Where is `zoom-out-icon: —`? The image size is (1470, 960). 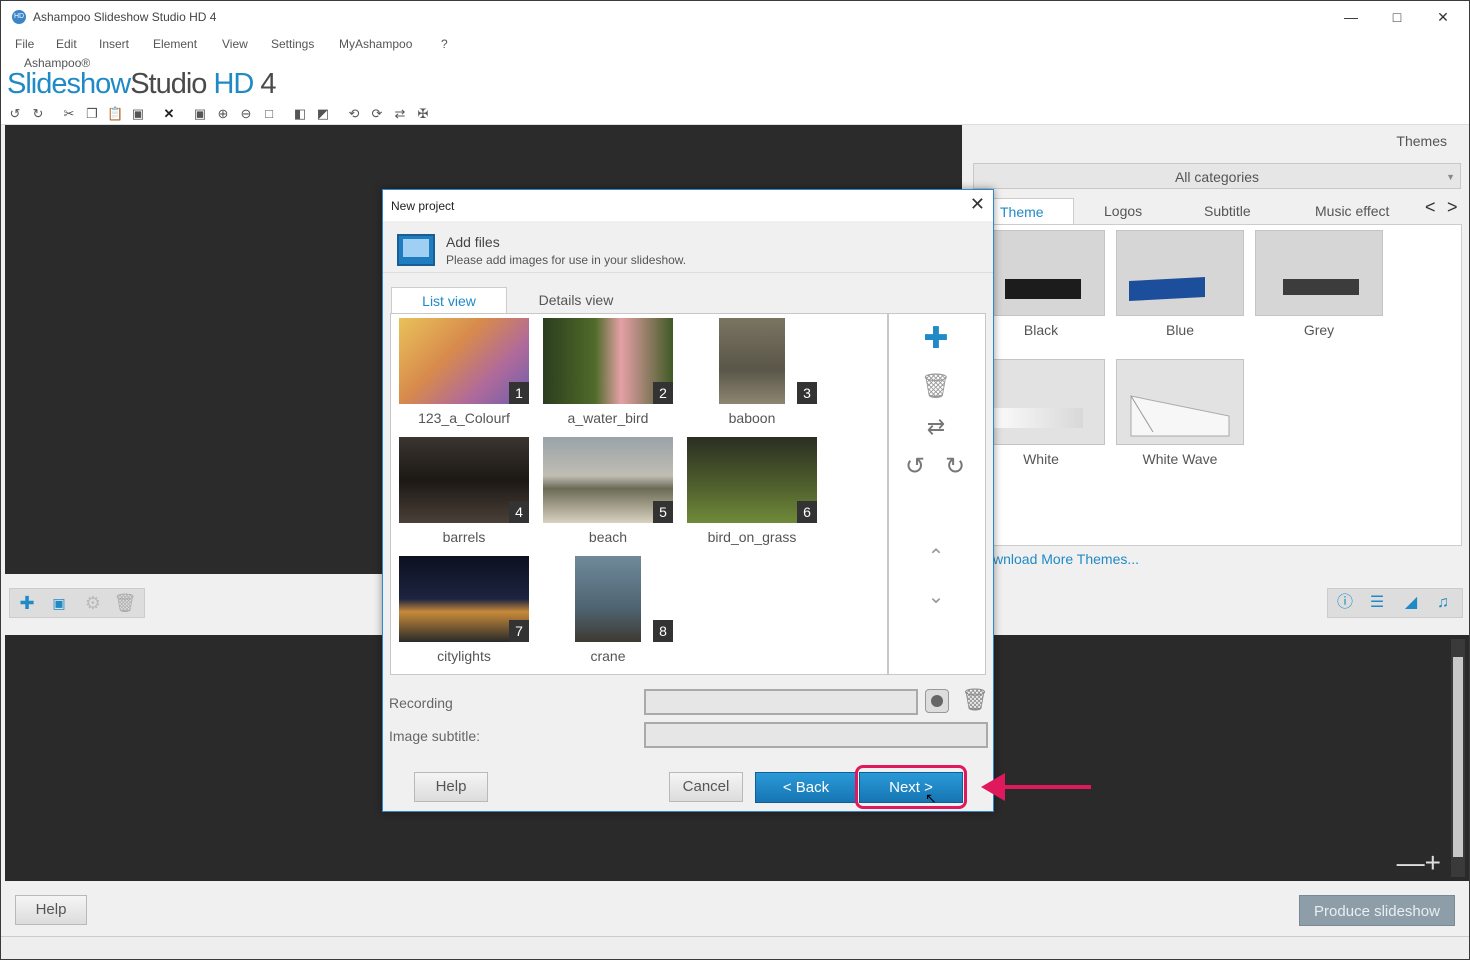 zoom-out-icon: — is located at coordinates (1411, 862).